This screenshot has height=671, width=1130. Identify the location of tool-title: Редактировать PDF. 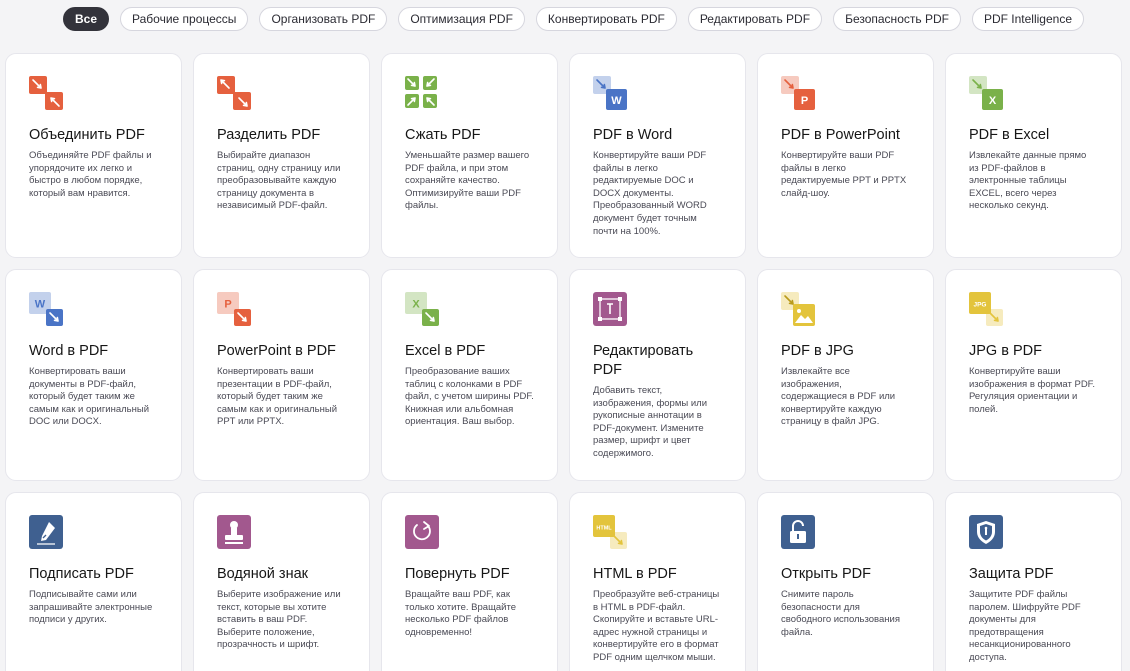
(643, 360).